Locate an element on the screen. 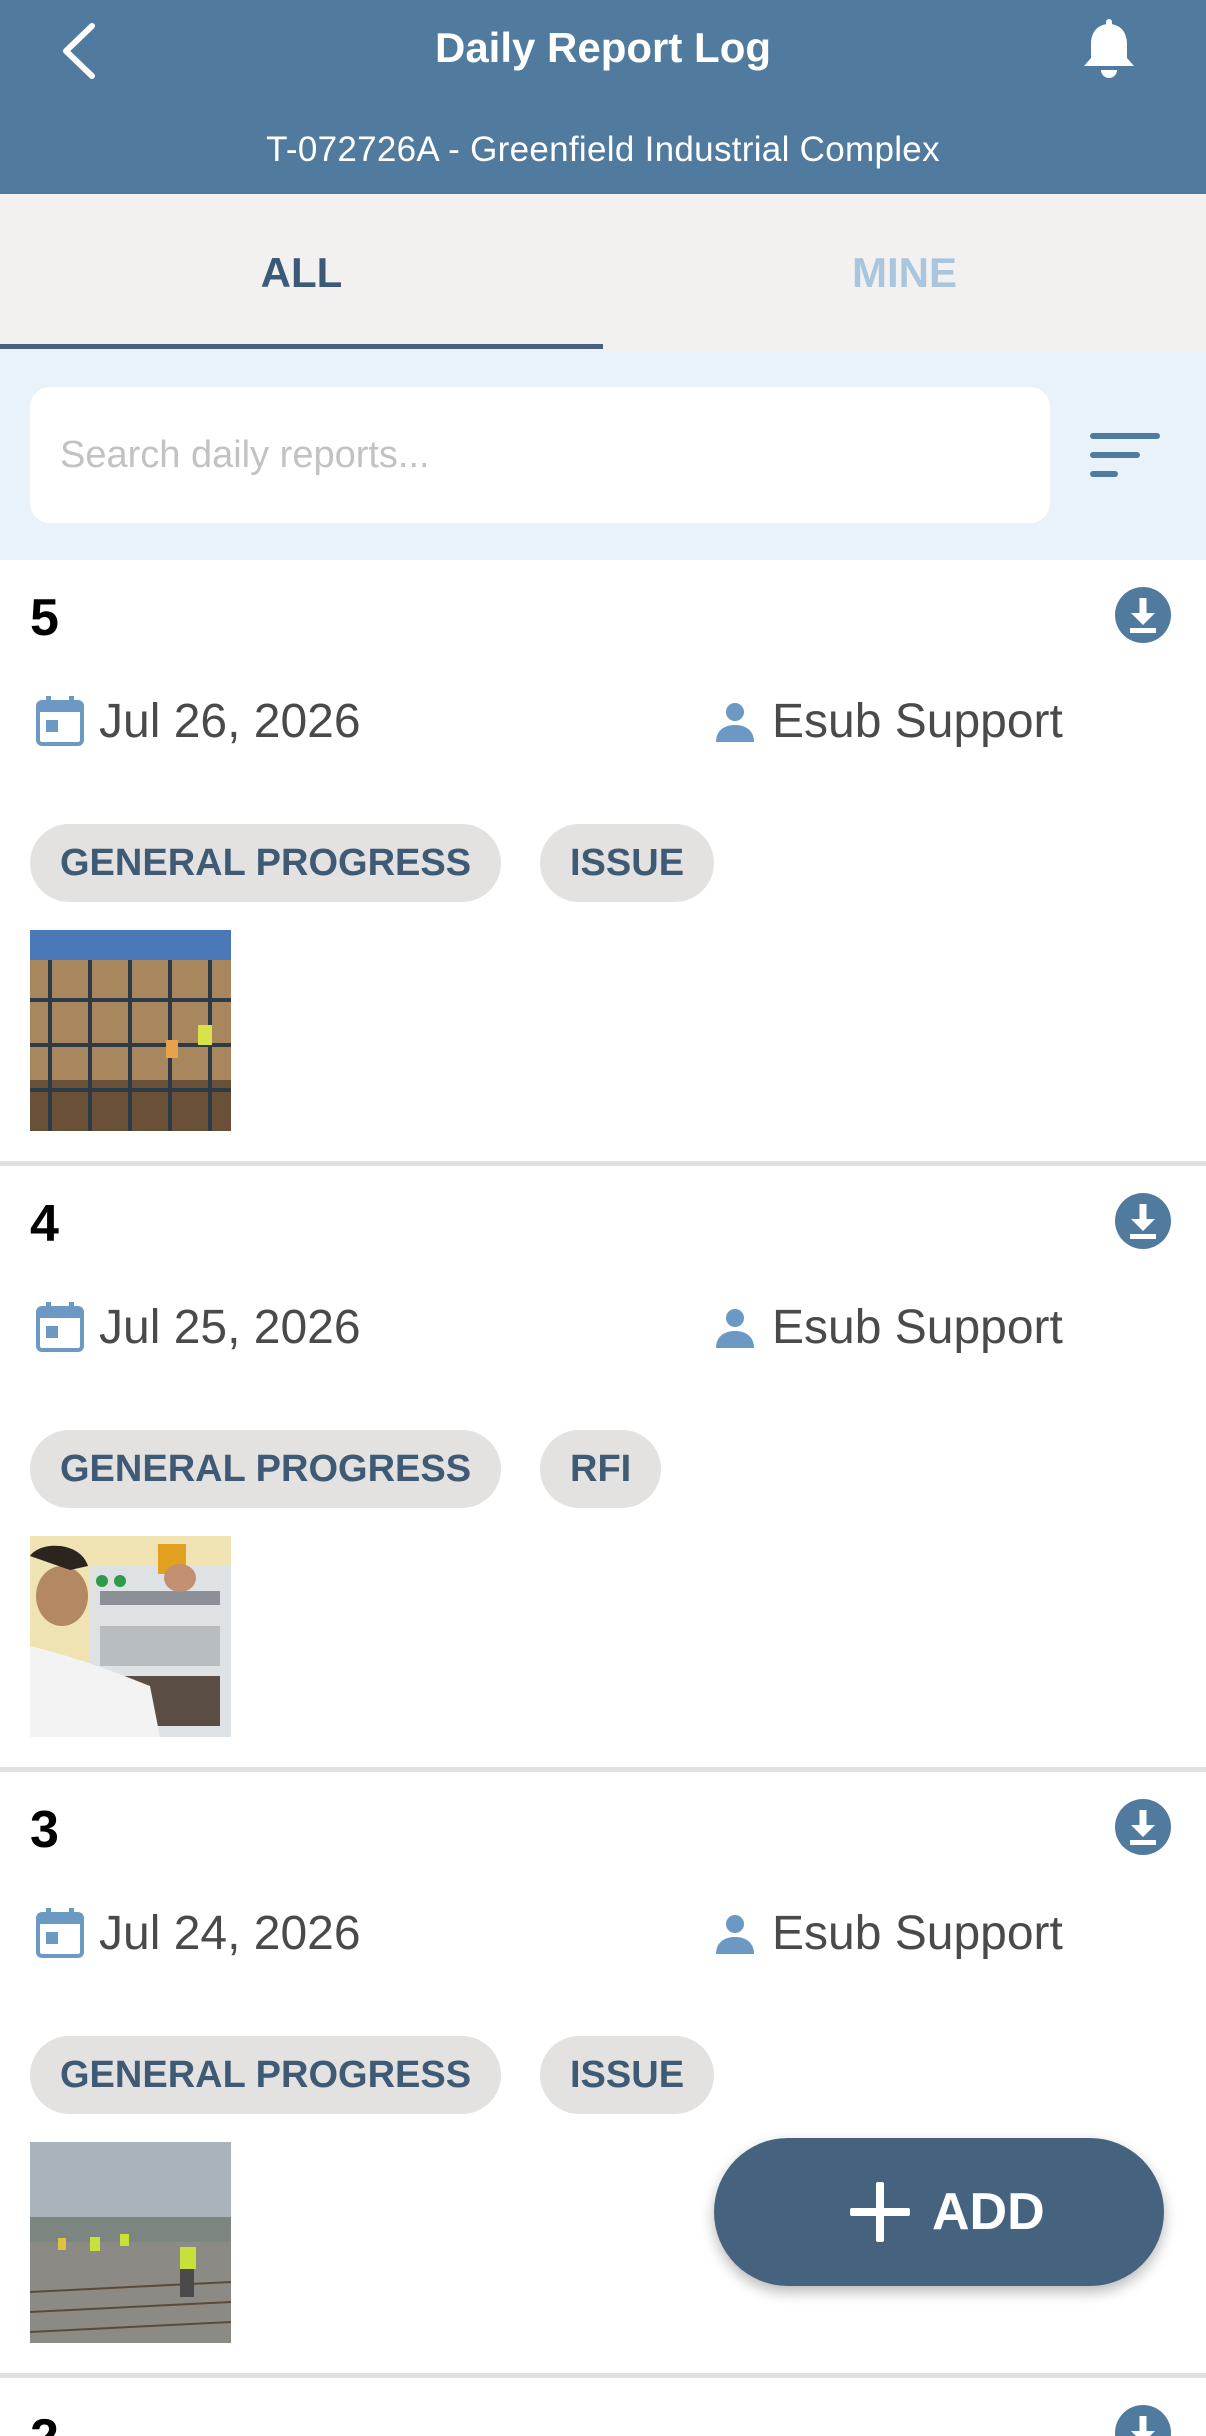 The image size is (1206, 2436). report-number: 3 is located at coordinates (44, 1830).